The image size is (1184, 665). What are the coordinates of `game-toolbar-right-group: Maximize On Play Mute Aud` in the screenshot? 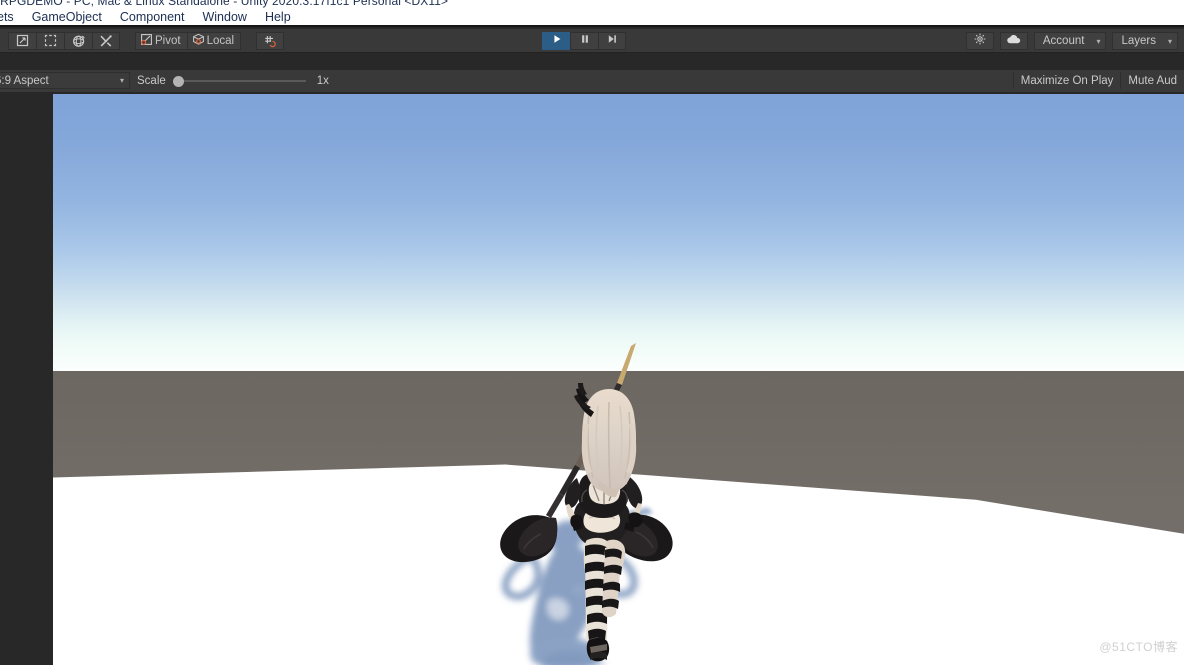 It's located at (1098, 80).